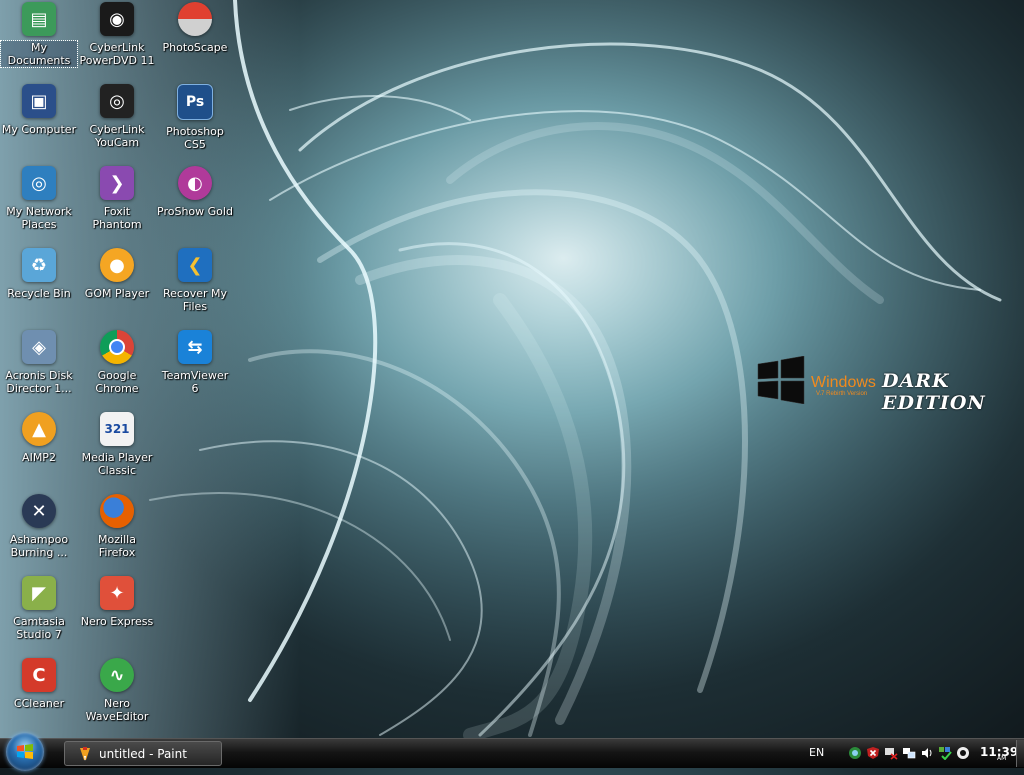 The height and width of the screenshot is (775, 1024). What do you see at coordinates (195, 204) in the screenshot?
I see `desktop-icon-proshow-gold: ◐ ProShow Gold` at bounding box center [195, 204].